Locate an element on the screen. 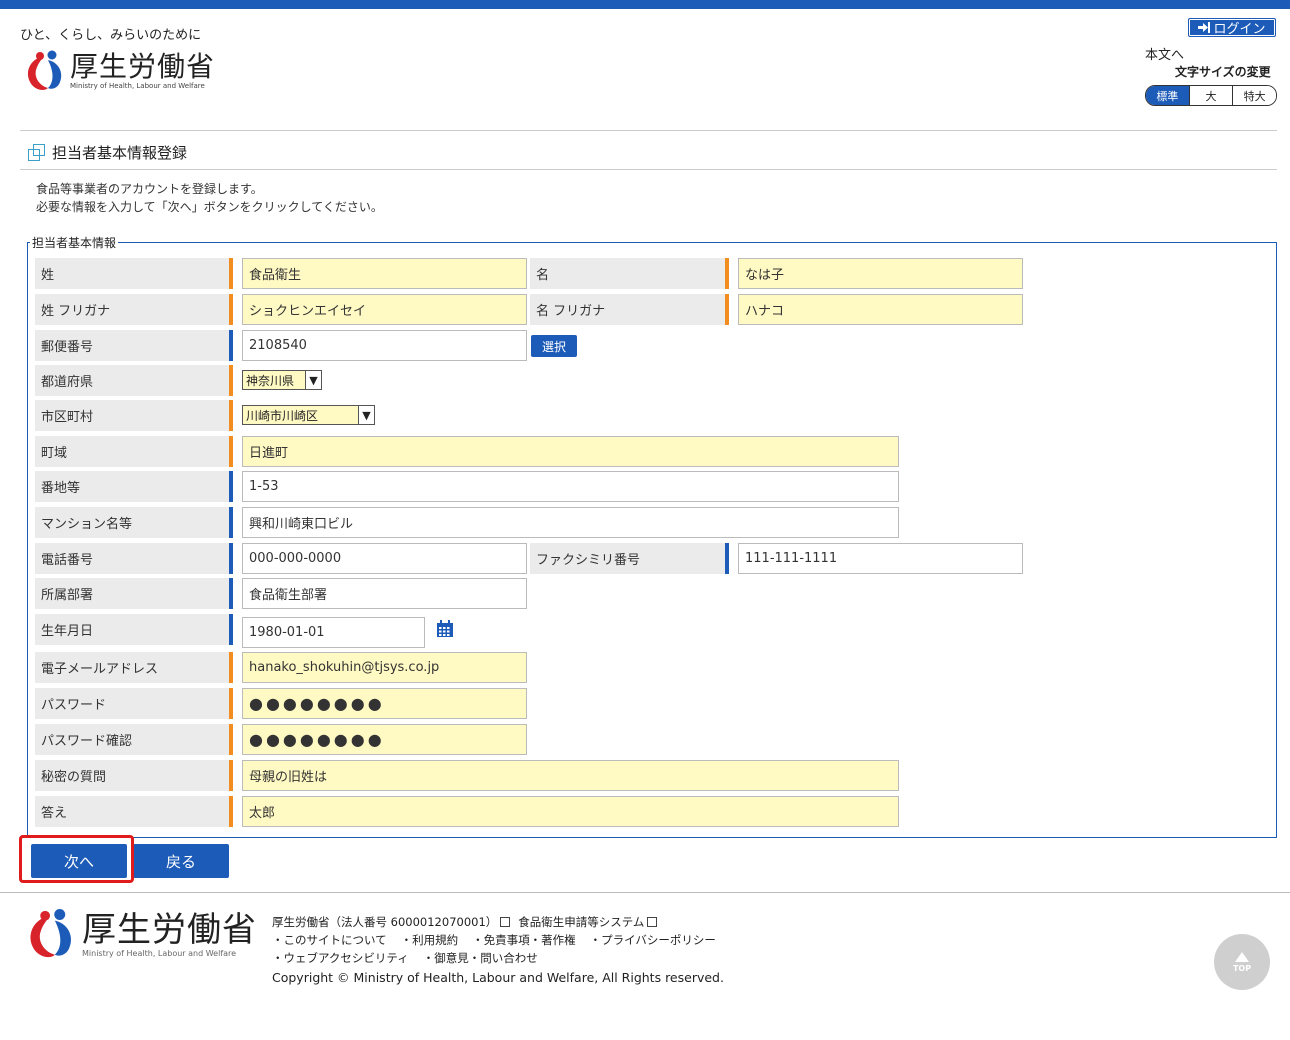  login-label: ログイン is located at coordinates (1239, 29).